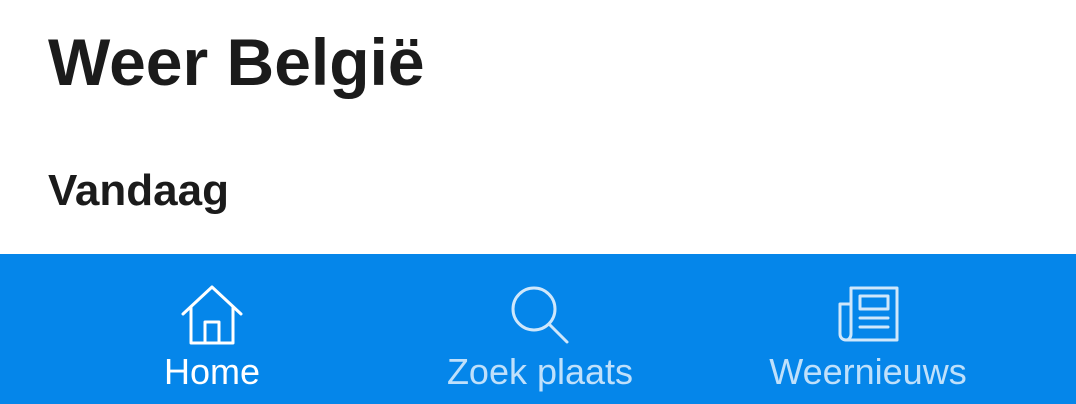 This screenshot has width=1076, height=404. I want to click on nav-label-news: Weernieuws, so click(868, 371).